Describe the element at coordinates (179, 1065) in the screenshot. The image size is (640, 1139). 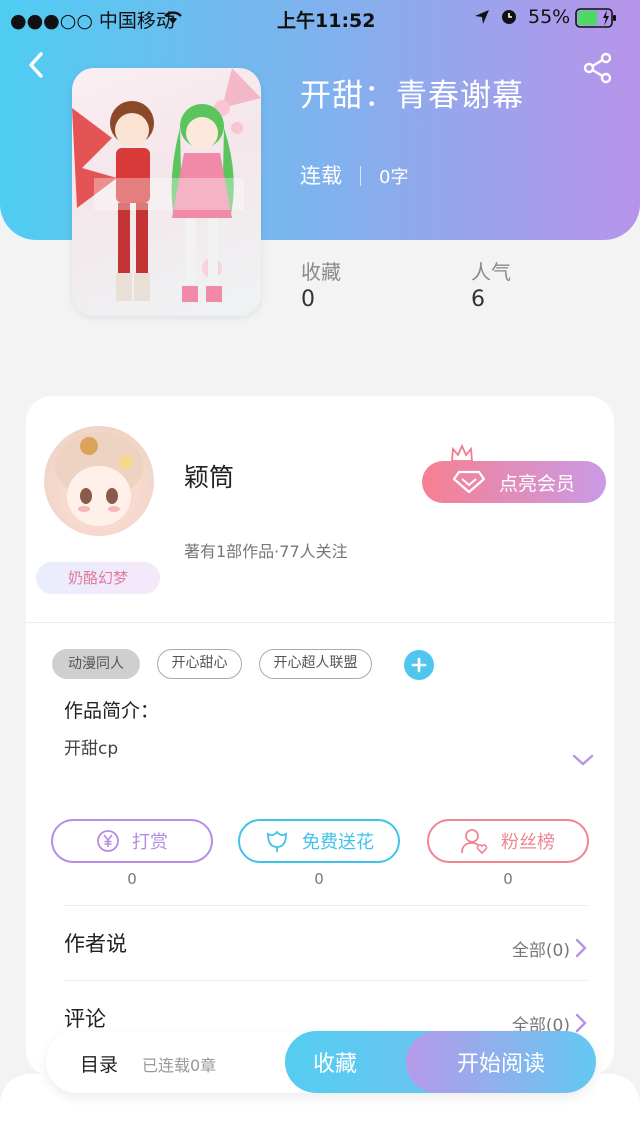
I see `chapter-count: 已连载0章` at that location.